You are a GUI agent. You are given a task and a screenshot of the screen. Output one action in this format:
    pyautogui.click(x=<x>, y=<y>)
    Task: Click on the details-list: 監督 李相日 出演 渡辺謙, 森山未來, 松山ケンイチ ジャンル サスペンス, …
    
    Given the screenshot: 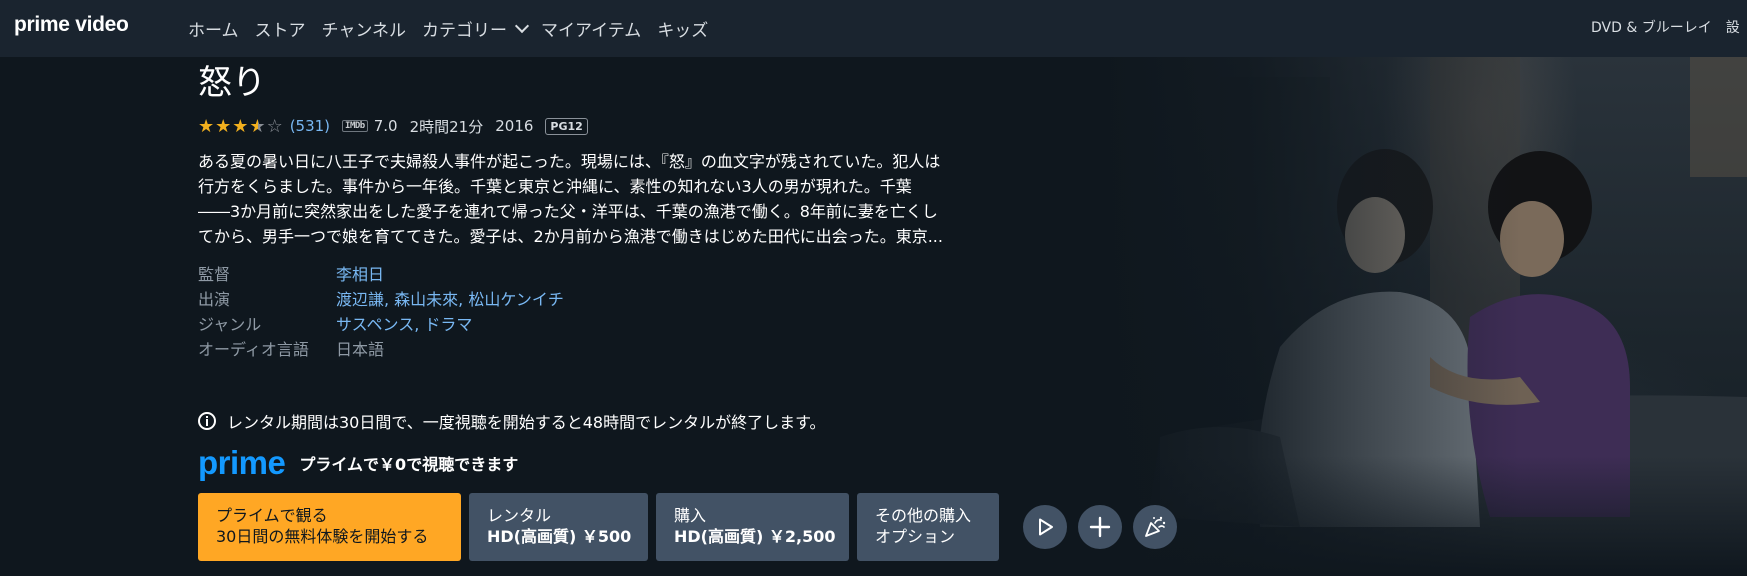 What is the action you would take?
    pyautogui.click(x=381, y=312)
    